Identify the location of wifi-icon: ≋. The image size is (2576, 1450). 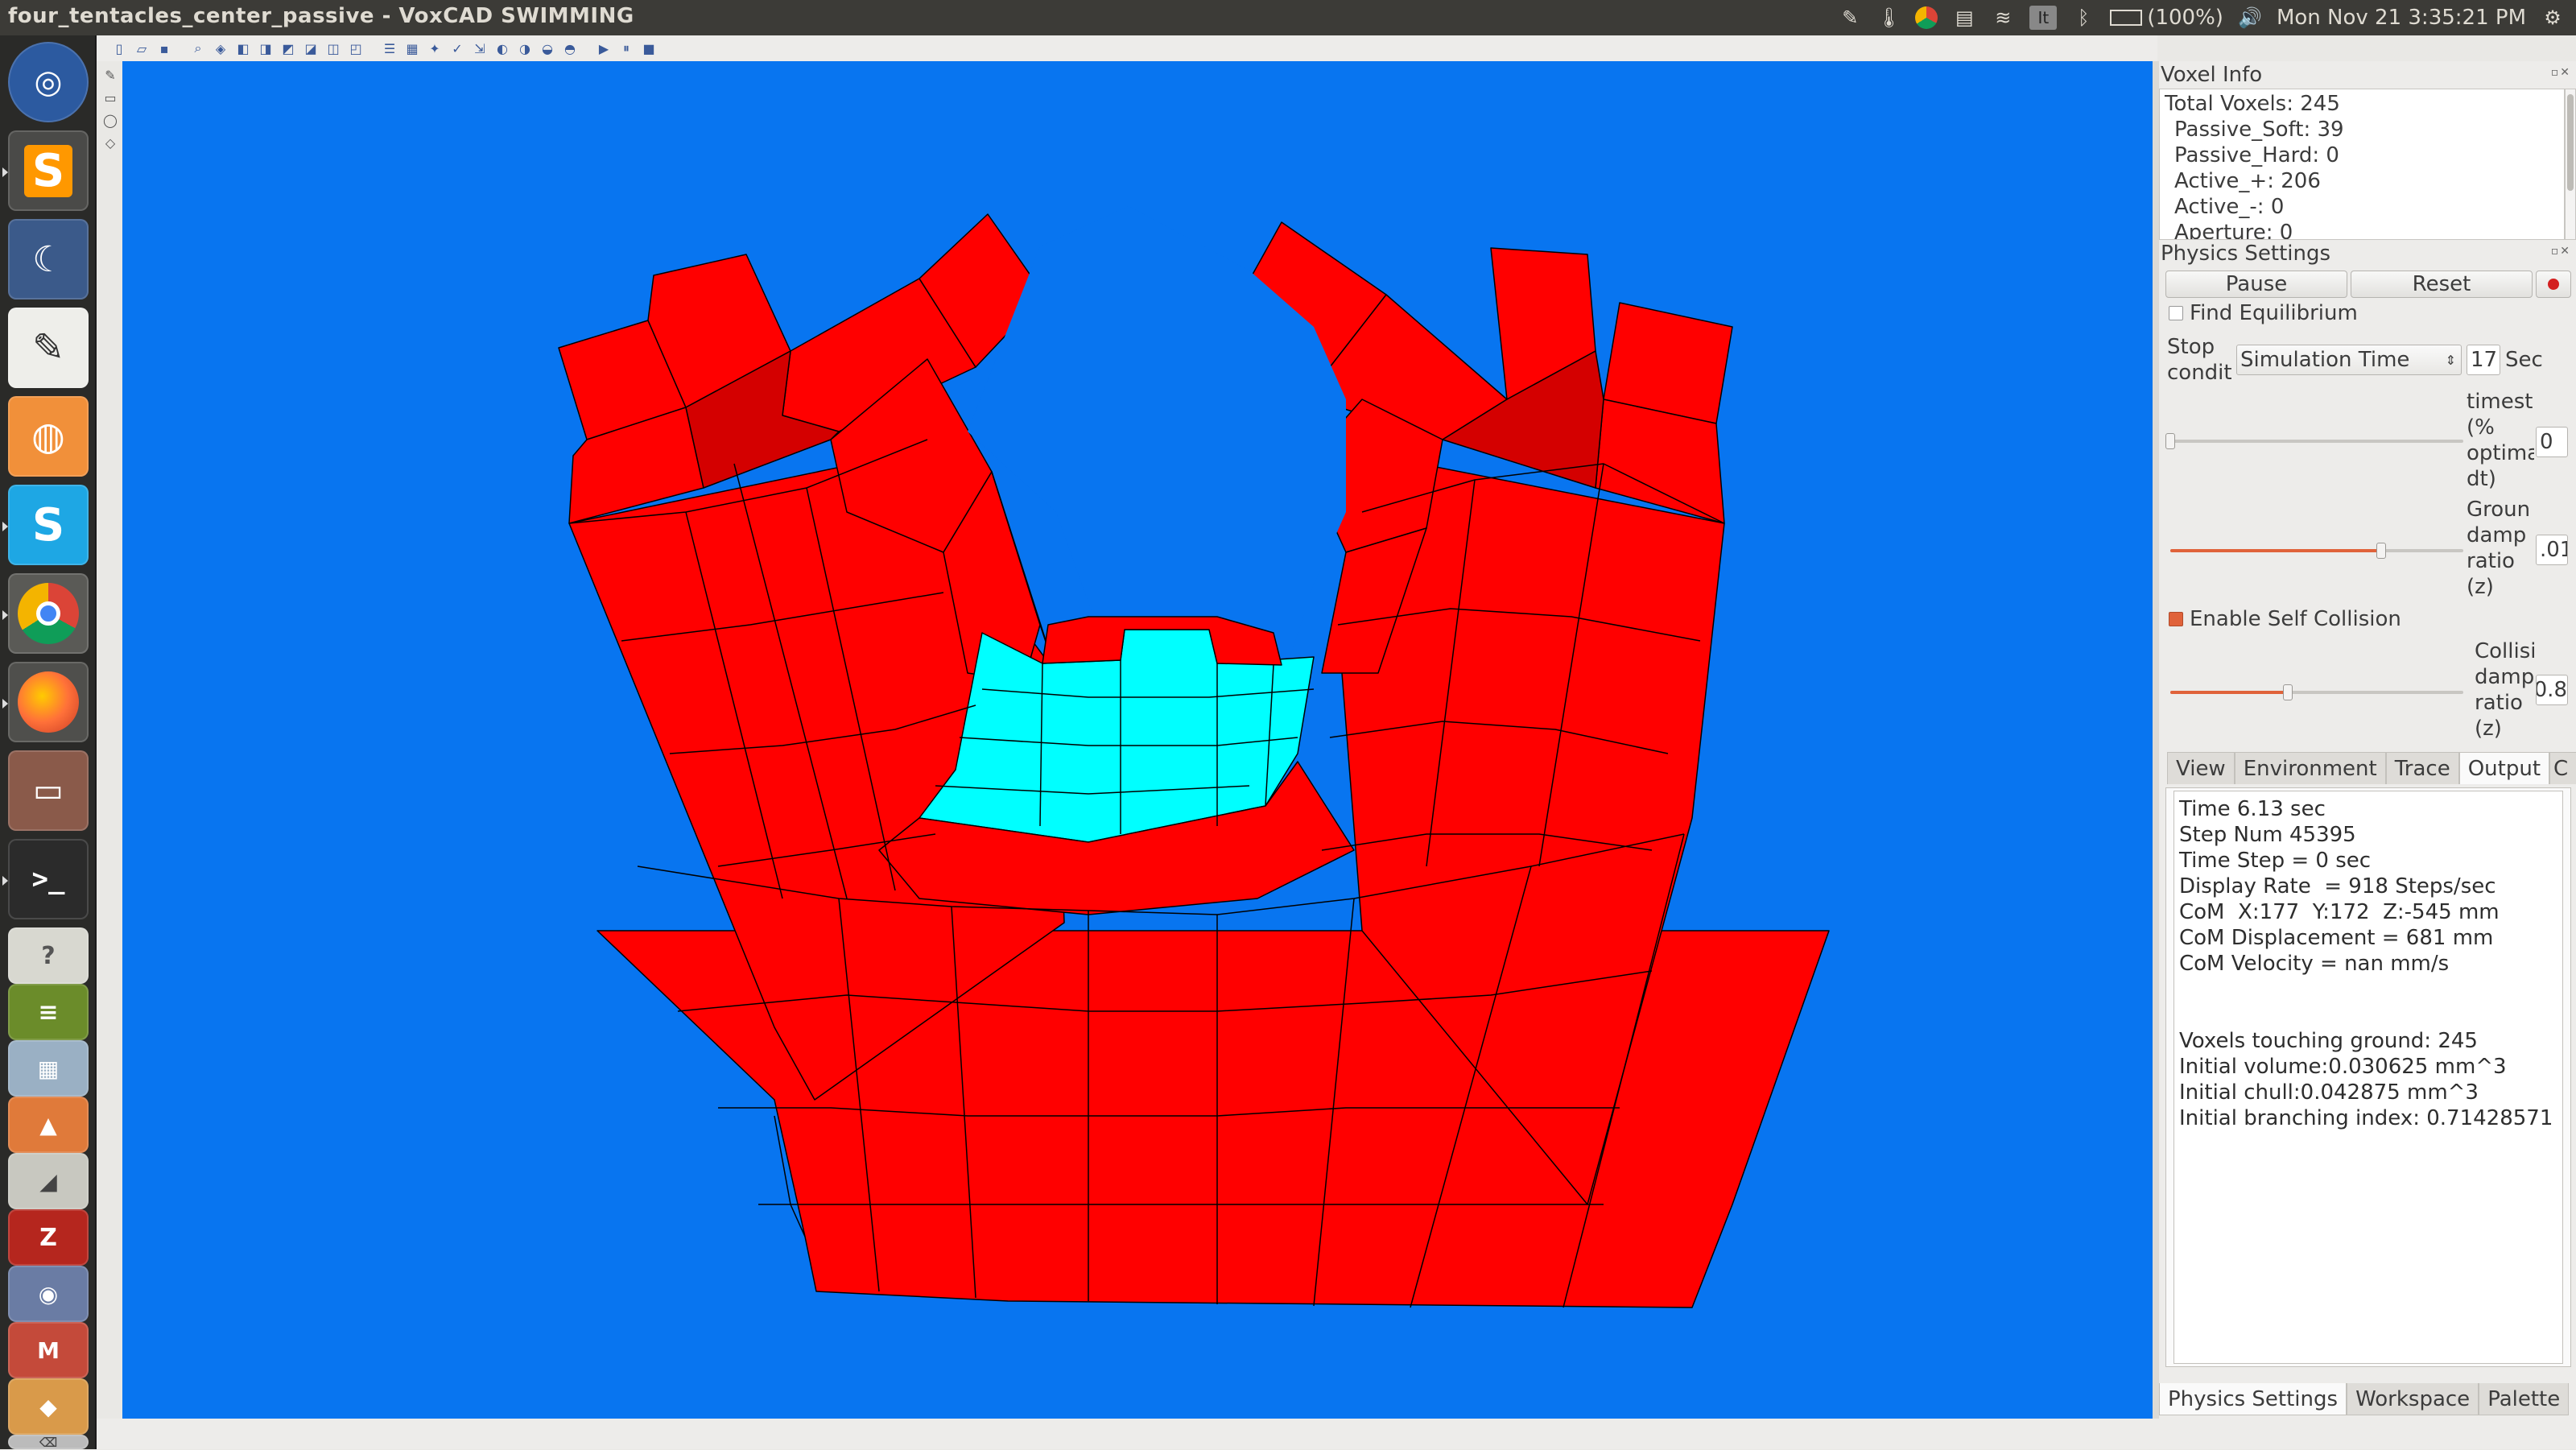
(2003, 18).